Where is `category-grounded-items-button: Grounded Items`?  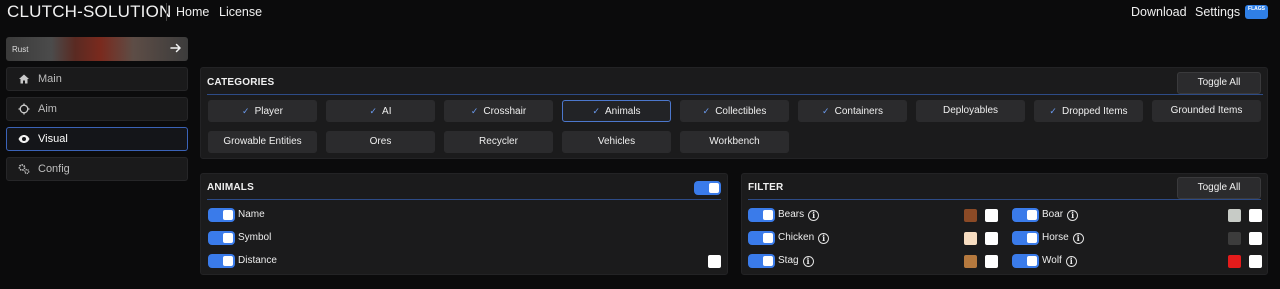 category-grounded-items-button: Grounded Items is located at coordinates (1206, 111).